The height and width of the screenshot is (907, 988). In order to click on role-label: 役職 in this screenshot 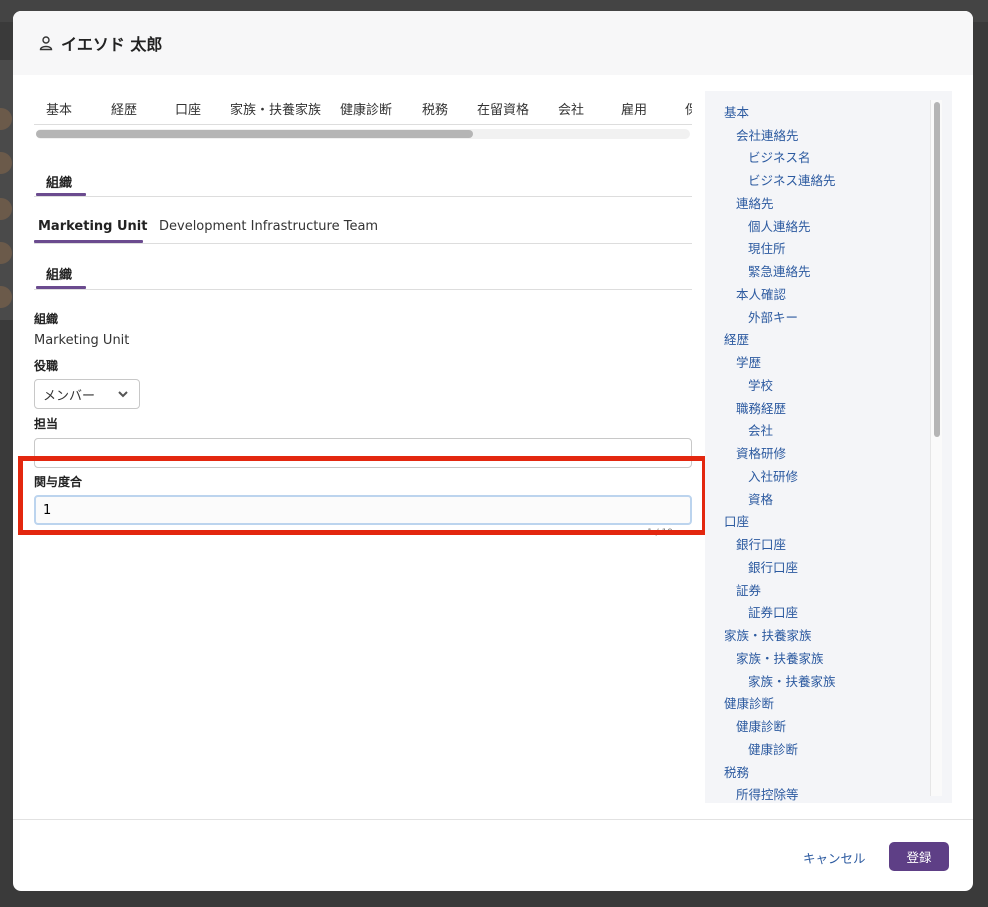, I will do `click(46, 366)`.